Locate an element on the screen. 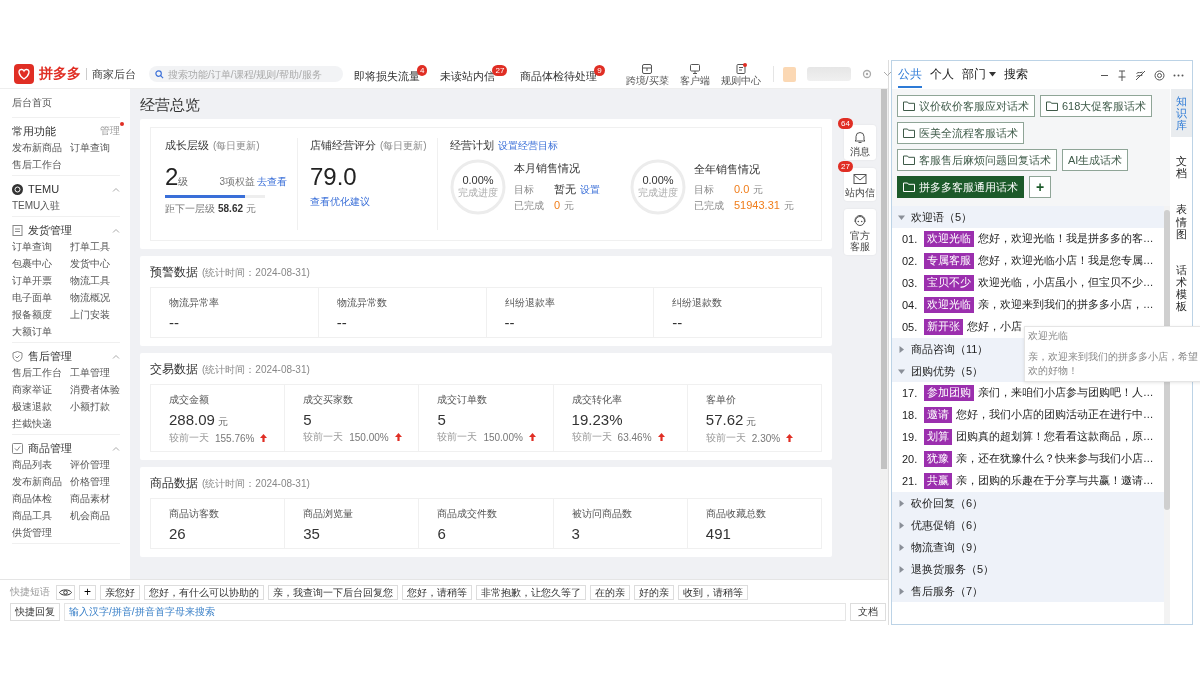  metric-value: 57.62 is located at coordinates (724, 419).